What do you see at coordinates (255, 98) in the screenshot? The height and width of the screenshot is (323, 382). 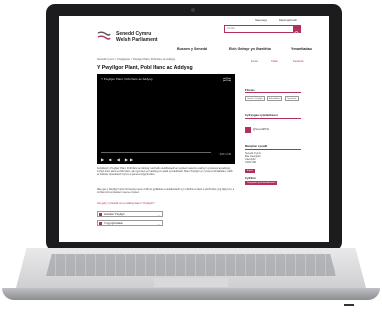 I see `tag-committee-work: Gwaith y Pwyllgor` at bounding box center [255, 98].